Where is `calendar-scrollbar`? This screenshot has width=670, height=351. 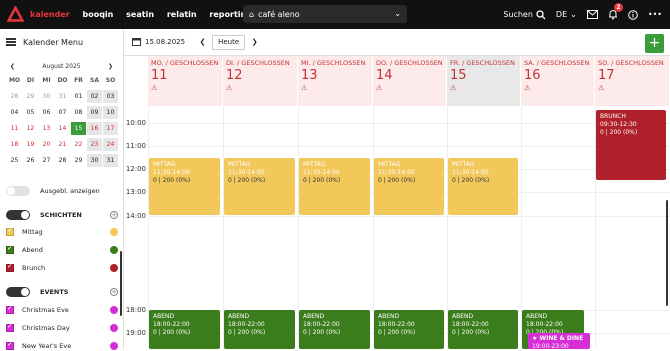
calendar-scrollbar is located at coordinates (667, 253).